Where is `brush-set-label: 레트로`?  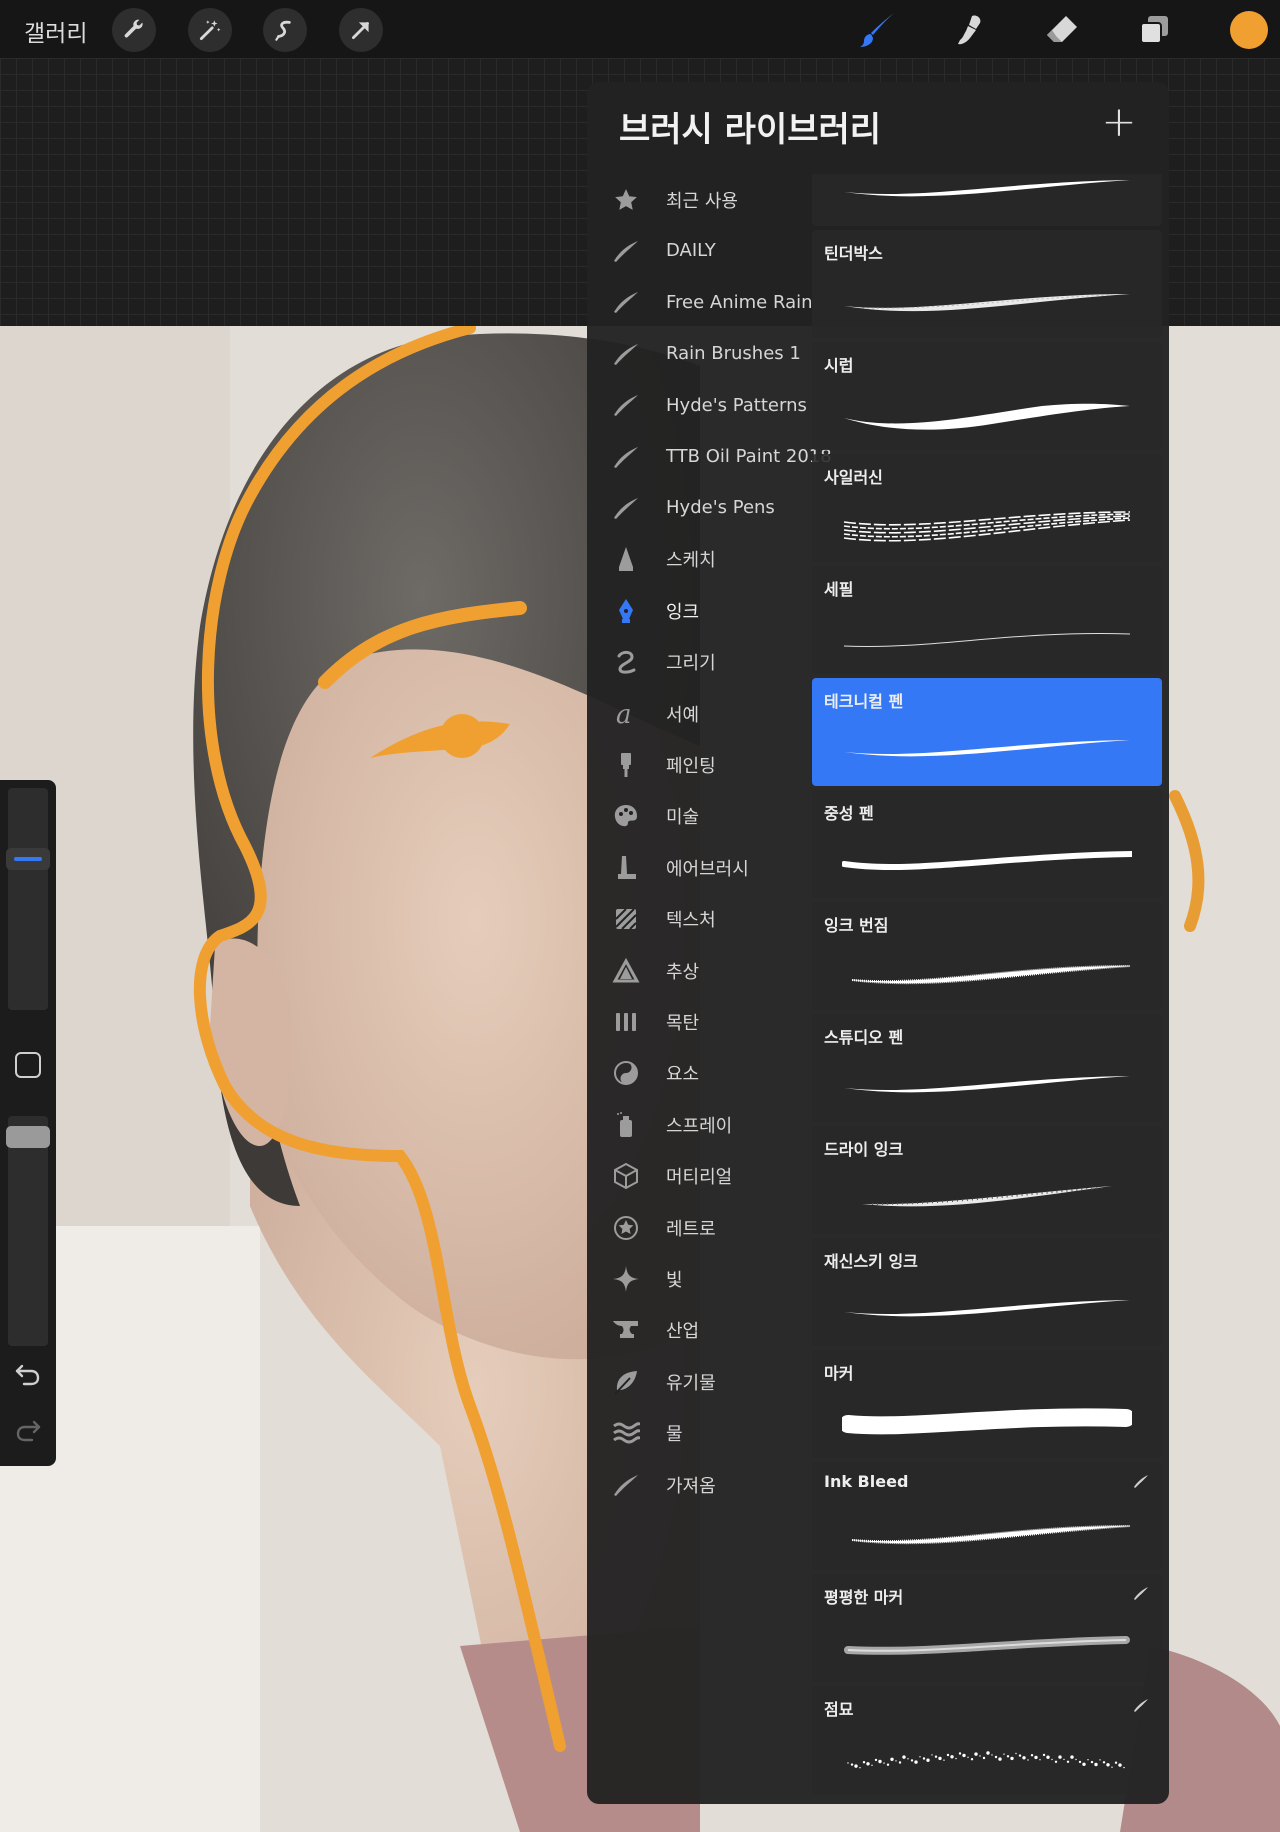
brush-set-label: 레트로 is located at coordinates (691, 1229).